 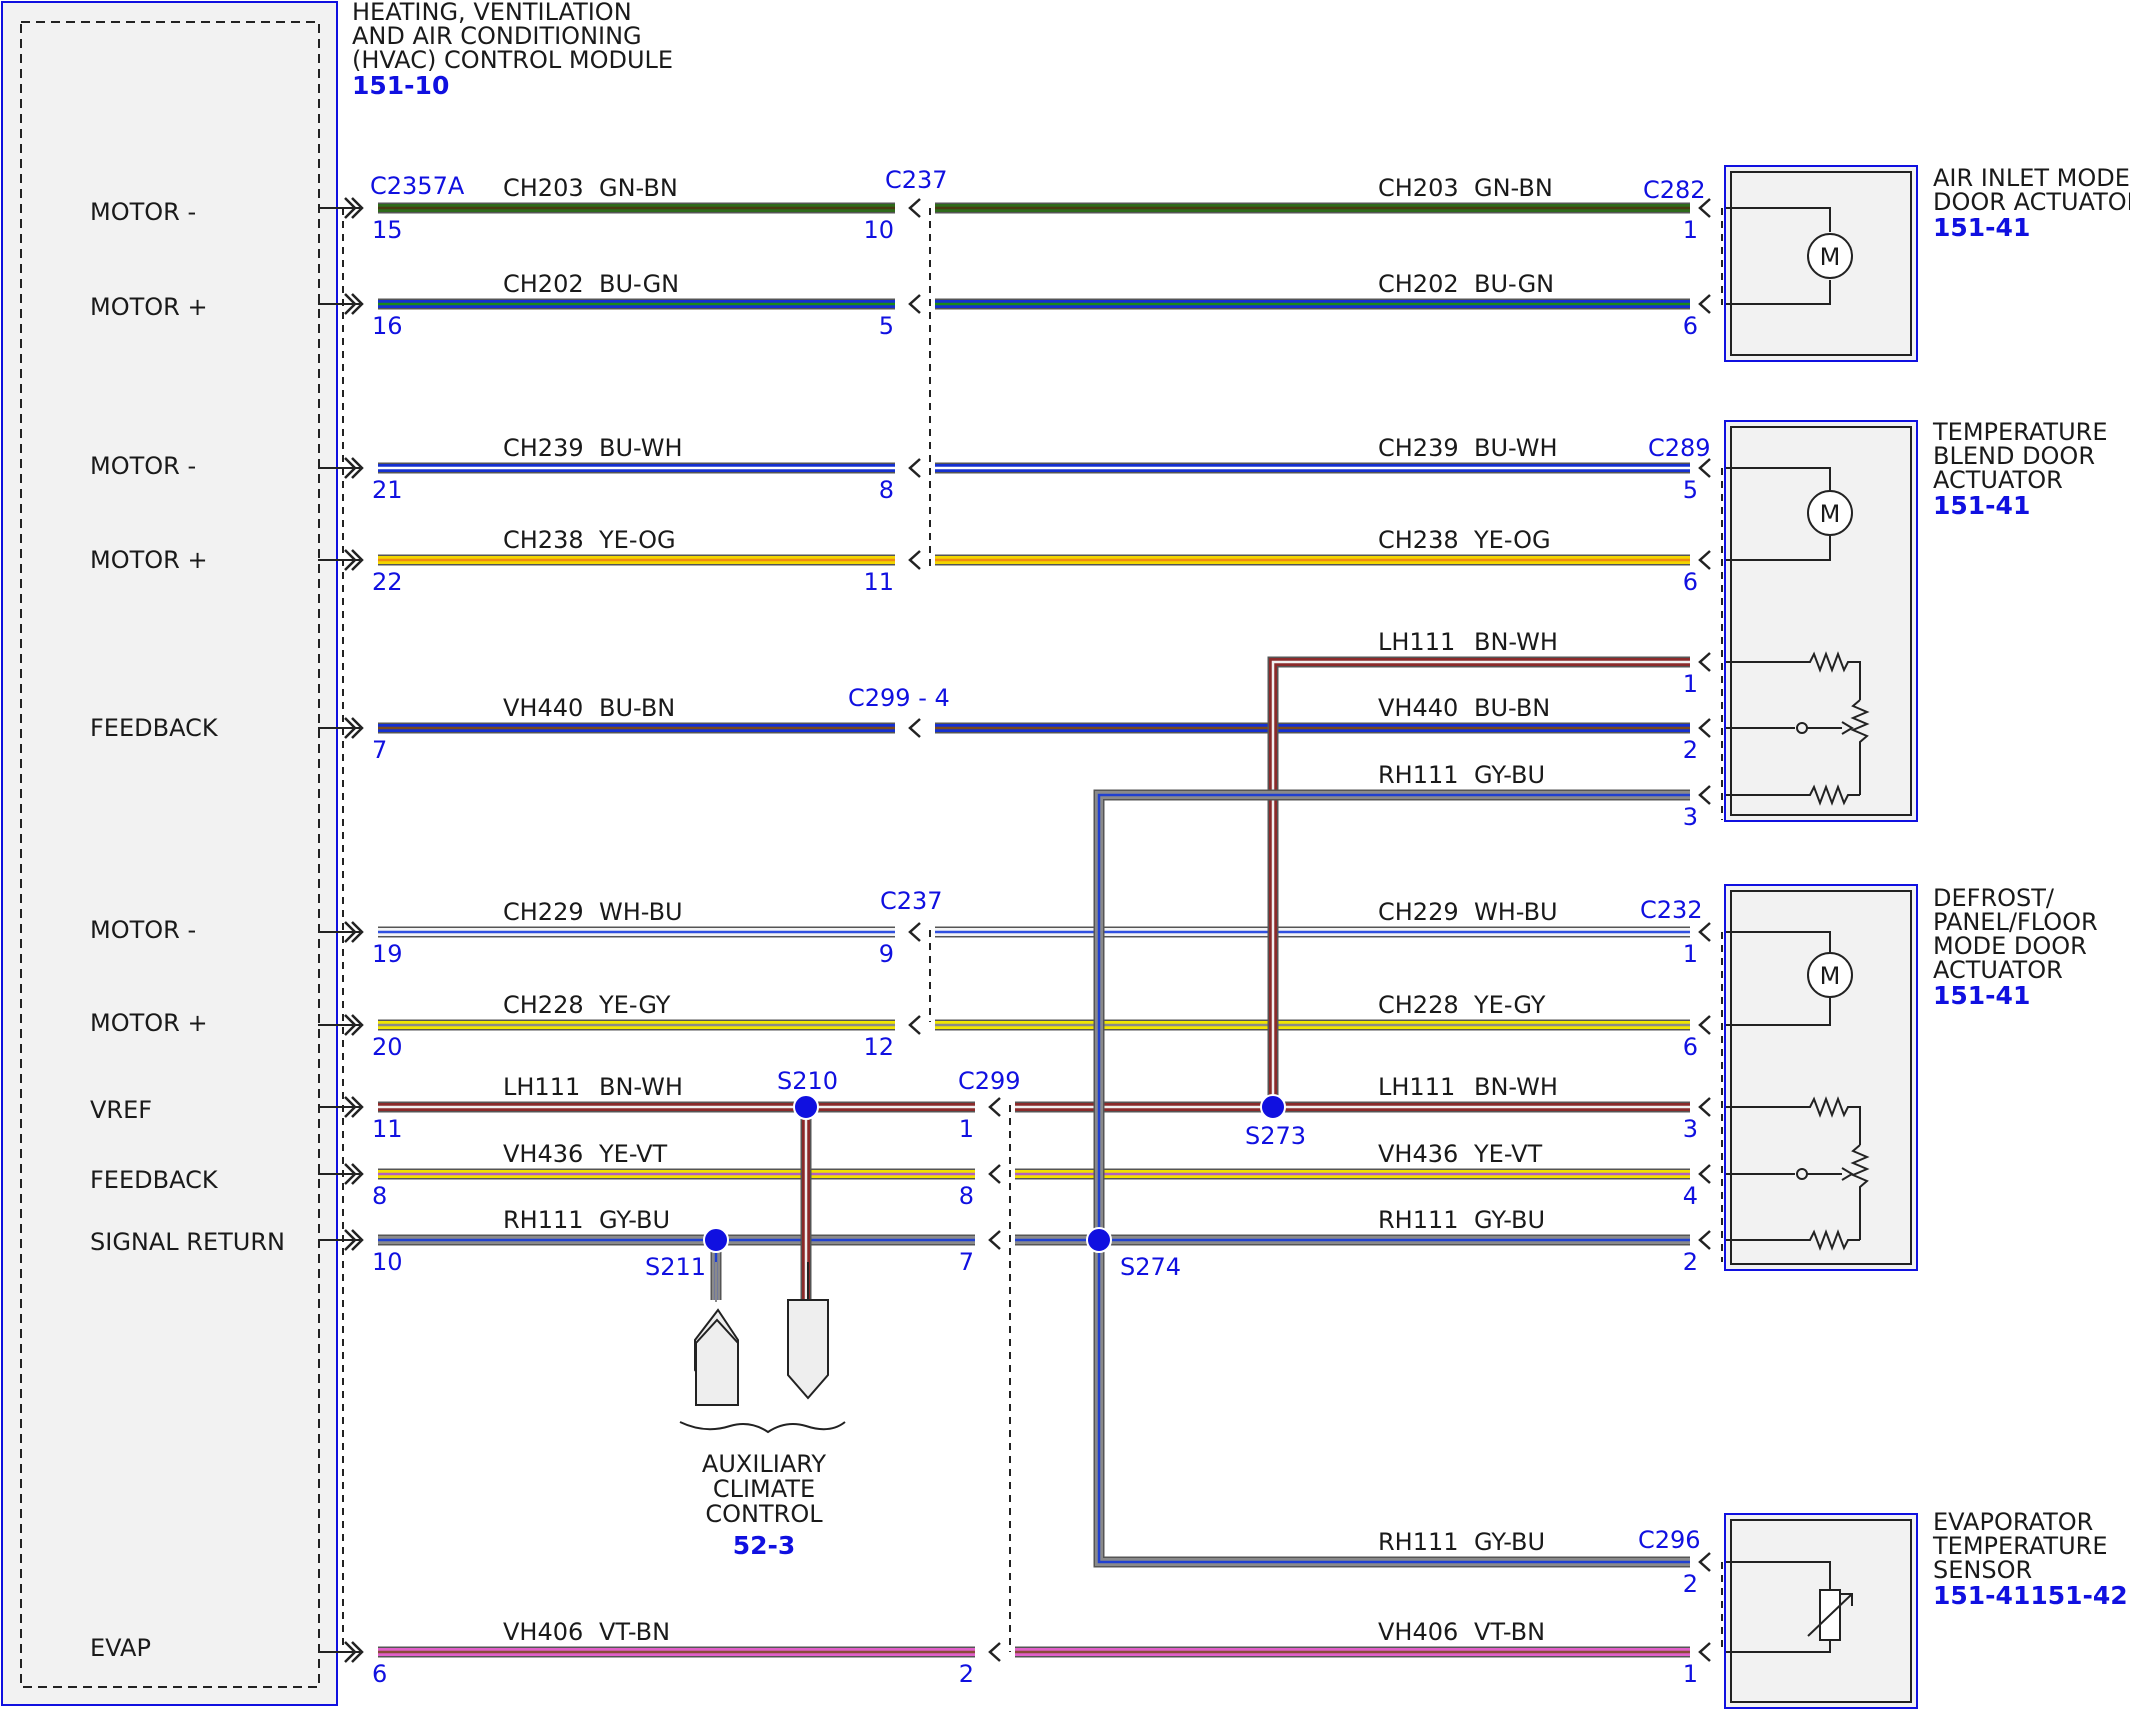 I want to click on inline-pin-number: 10, so click(x=878, y=230).